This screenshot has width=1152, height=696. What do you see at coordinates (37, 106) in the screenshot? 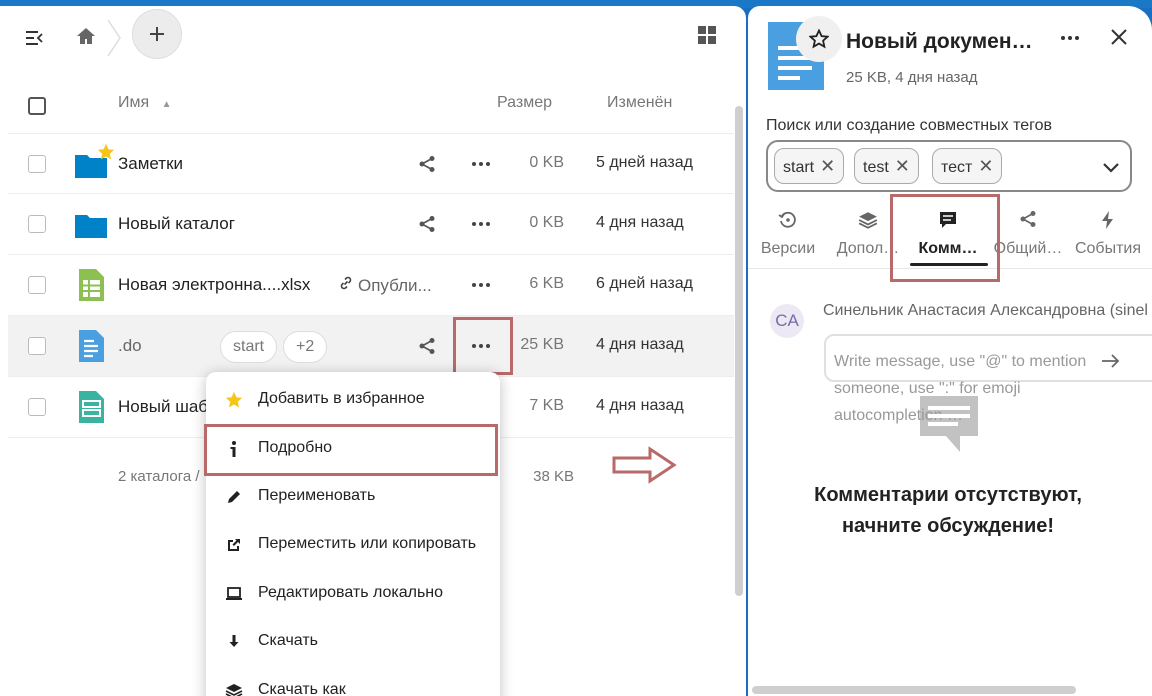
I see `select-all-checkbox` at bounding box center [37, 106].